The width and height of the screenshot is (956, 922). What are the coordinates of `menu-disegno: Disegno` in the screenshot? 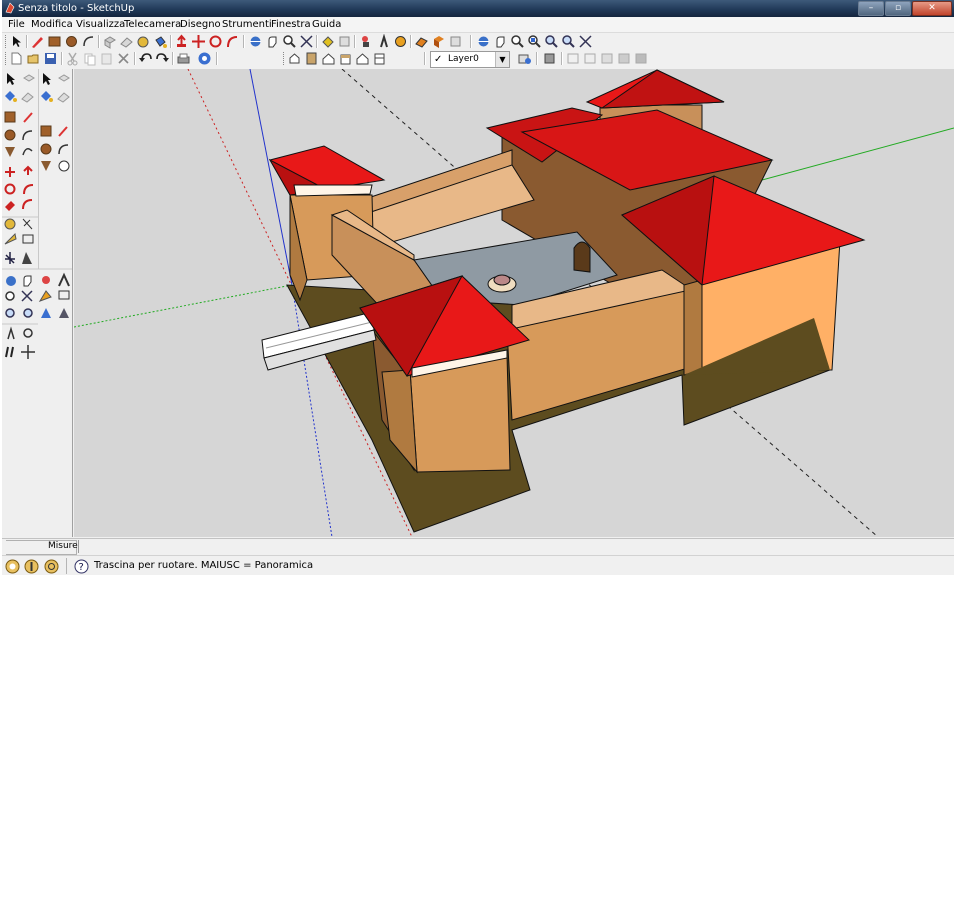 It's located at (200, 24).